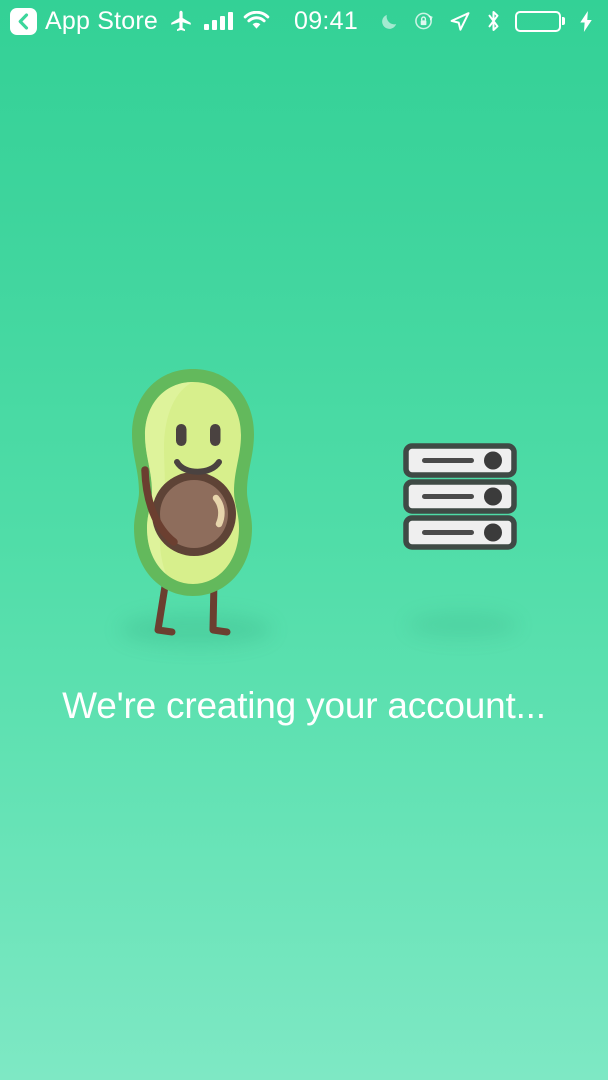 This screenshot has height=1080, width=608. What do you see at coordinates (194, 507) in the screenshot?
I see `avocado-mascot` at bounding box center [194, 507].